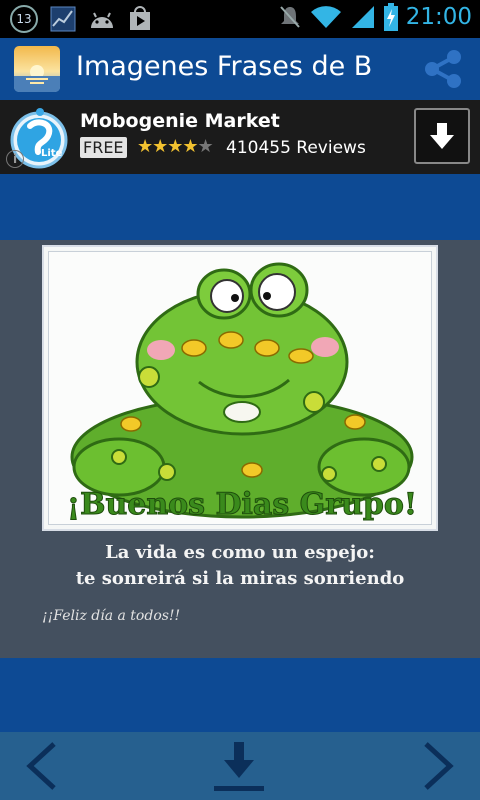 This screenshot has height=800, width=480. Describe the element at coordinates (111, 616) in the screenshot. I see `image-signature: ¡¡Feliz día a todos!!` at that location.